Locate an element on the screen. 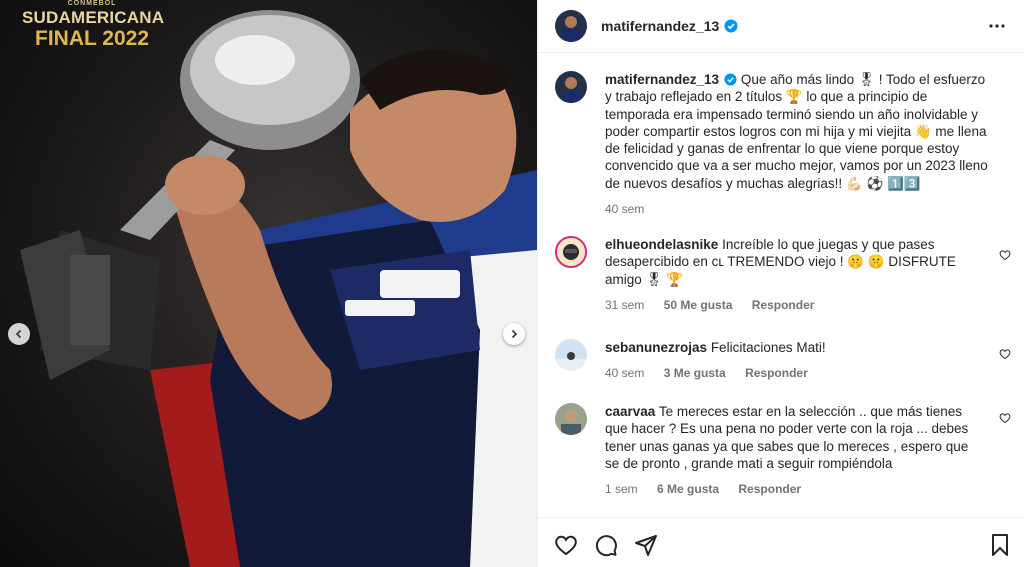  chevron-right-icon is located at coordinates (514, 334).